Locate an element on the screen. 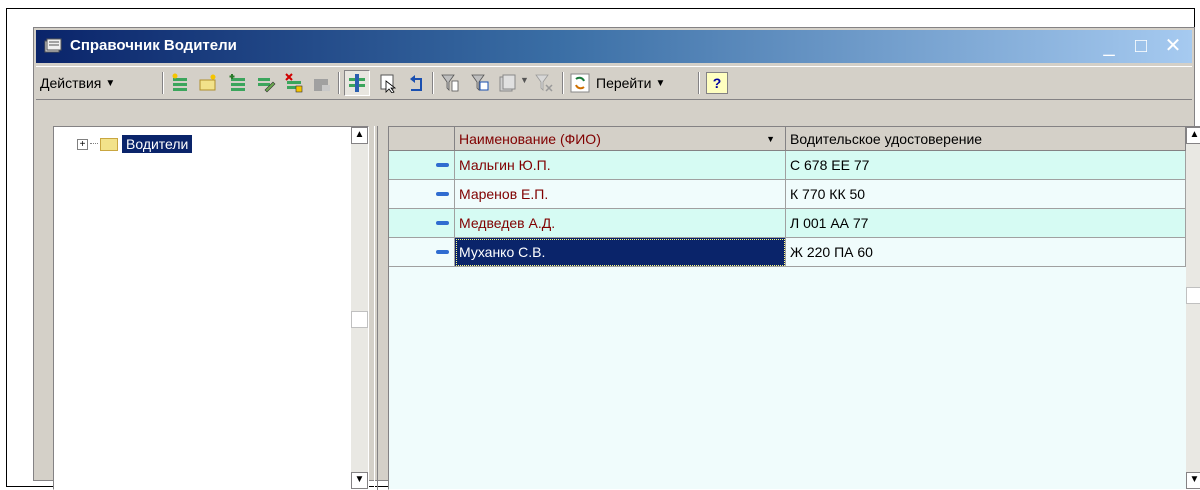  add-copy-icon is located at coordinates (238, 83).